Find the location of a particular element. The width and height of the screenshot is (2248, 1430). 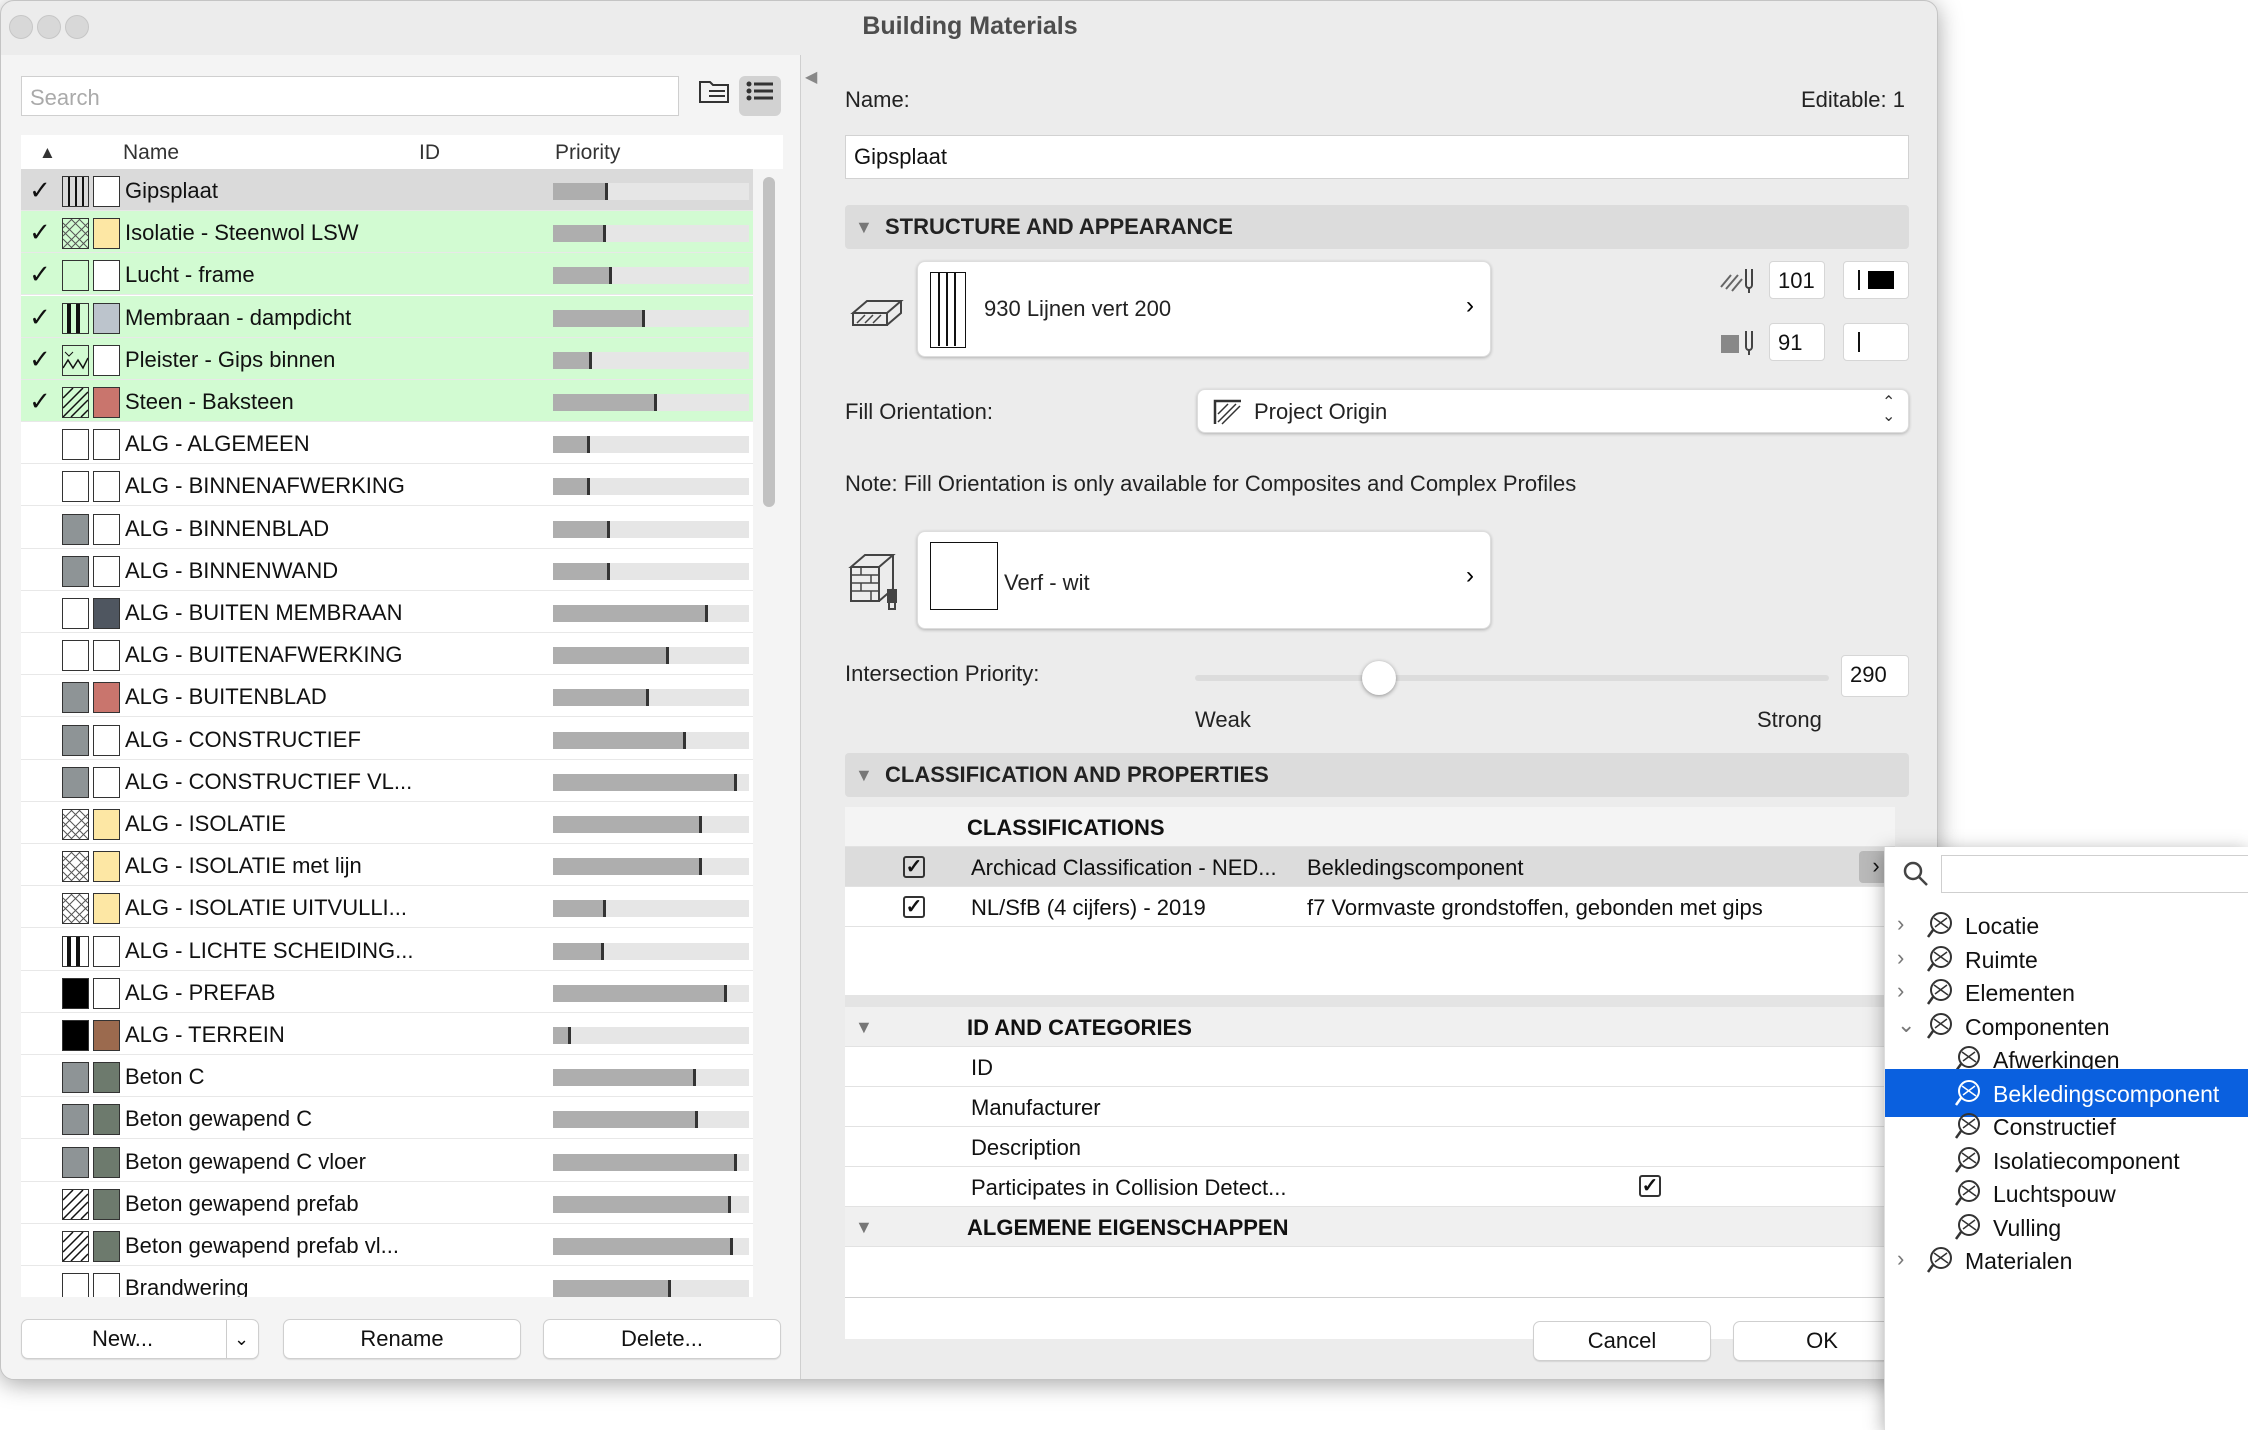

foreground-pen-input: 101 is located at coordinates (1797, 280).